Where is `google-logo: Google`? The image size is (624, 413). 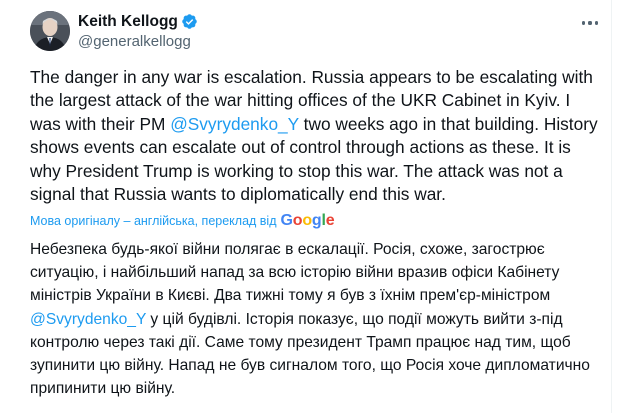
google-logo: Google is located at coordinates (307, 220).